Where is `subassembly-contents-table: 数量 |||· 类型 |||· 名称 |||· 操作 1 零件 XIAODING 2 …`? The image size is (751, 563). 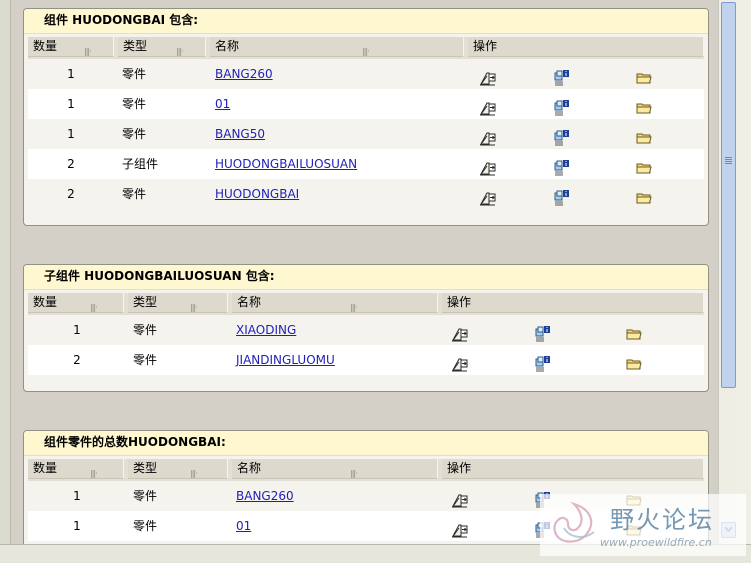
subassembly-contents-table: 数量 |||· 类型 |||· 名称 |||· 操作 1 零件 XIAODING 2 … is located at coordinates (366, 334).